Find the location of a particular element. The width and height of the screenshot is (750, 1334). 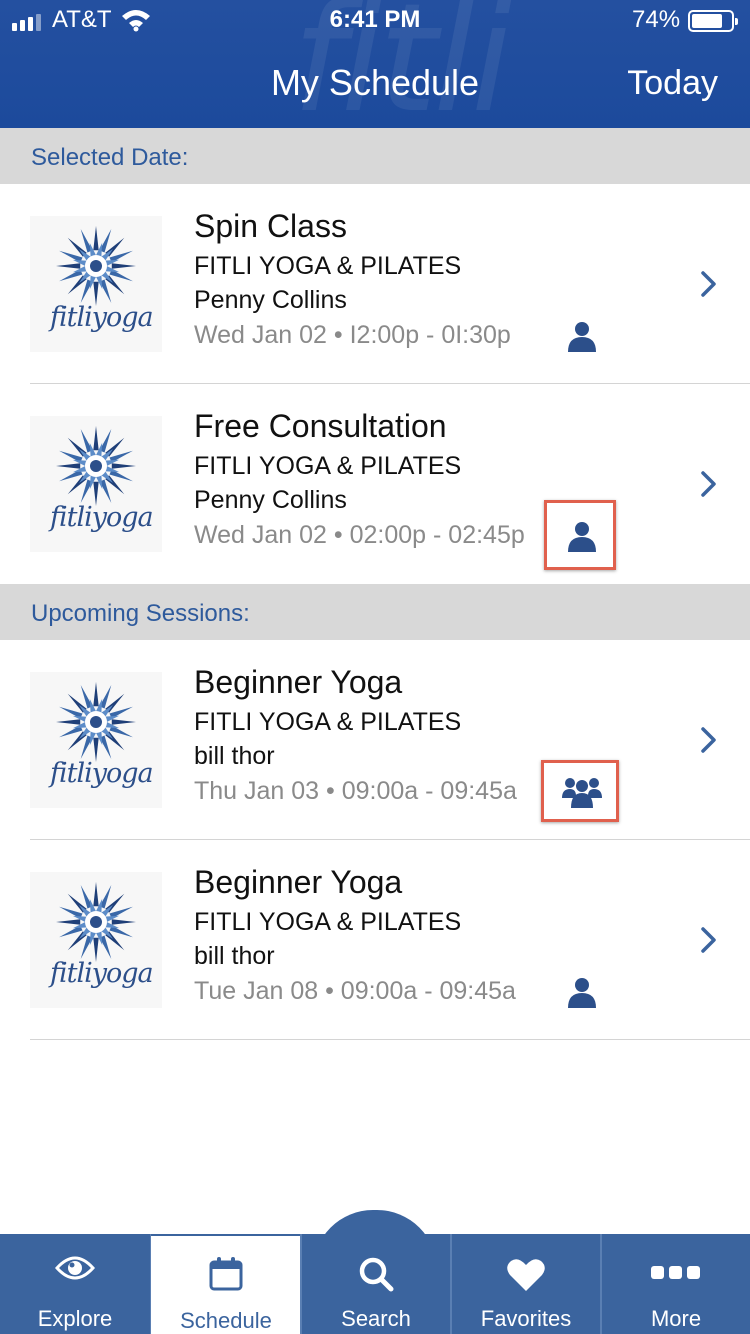

tab-explore: Explore is located at coordinates (75, 1284).